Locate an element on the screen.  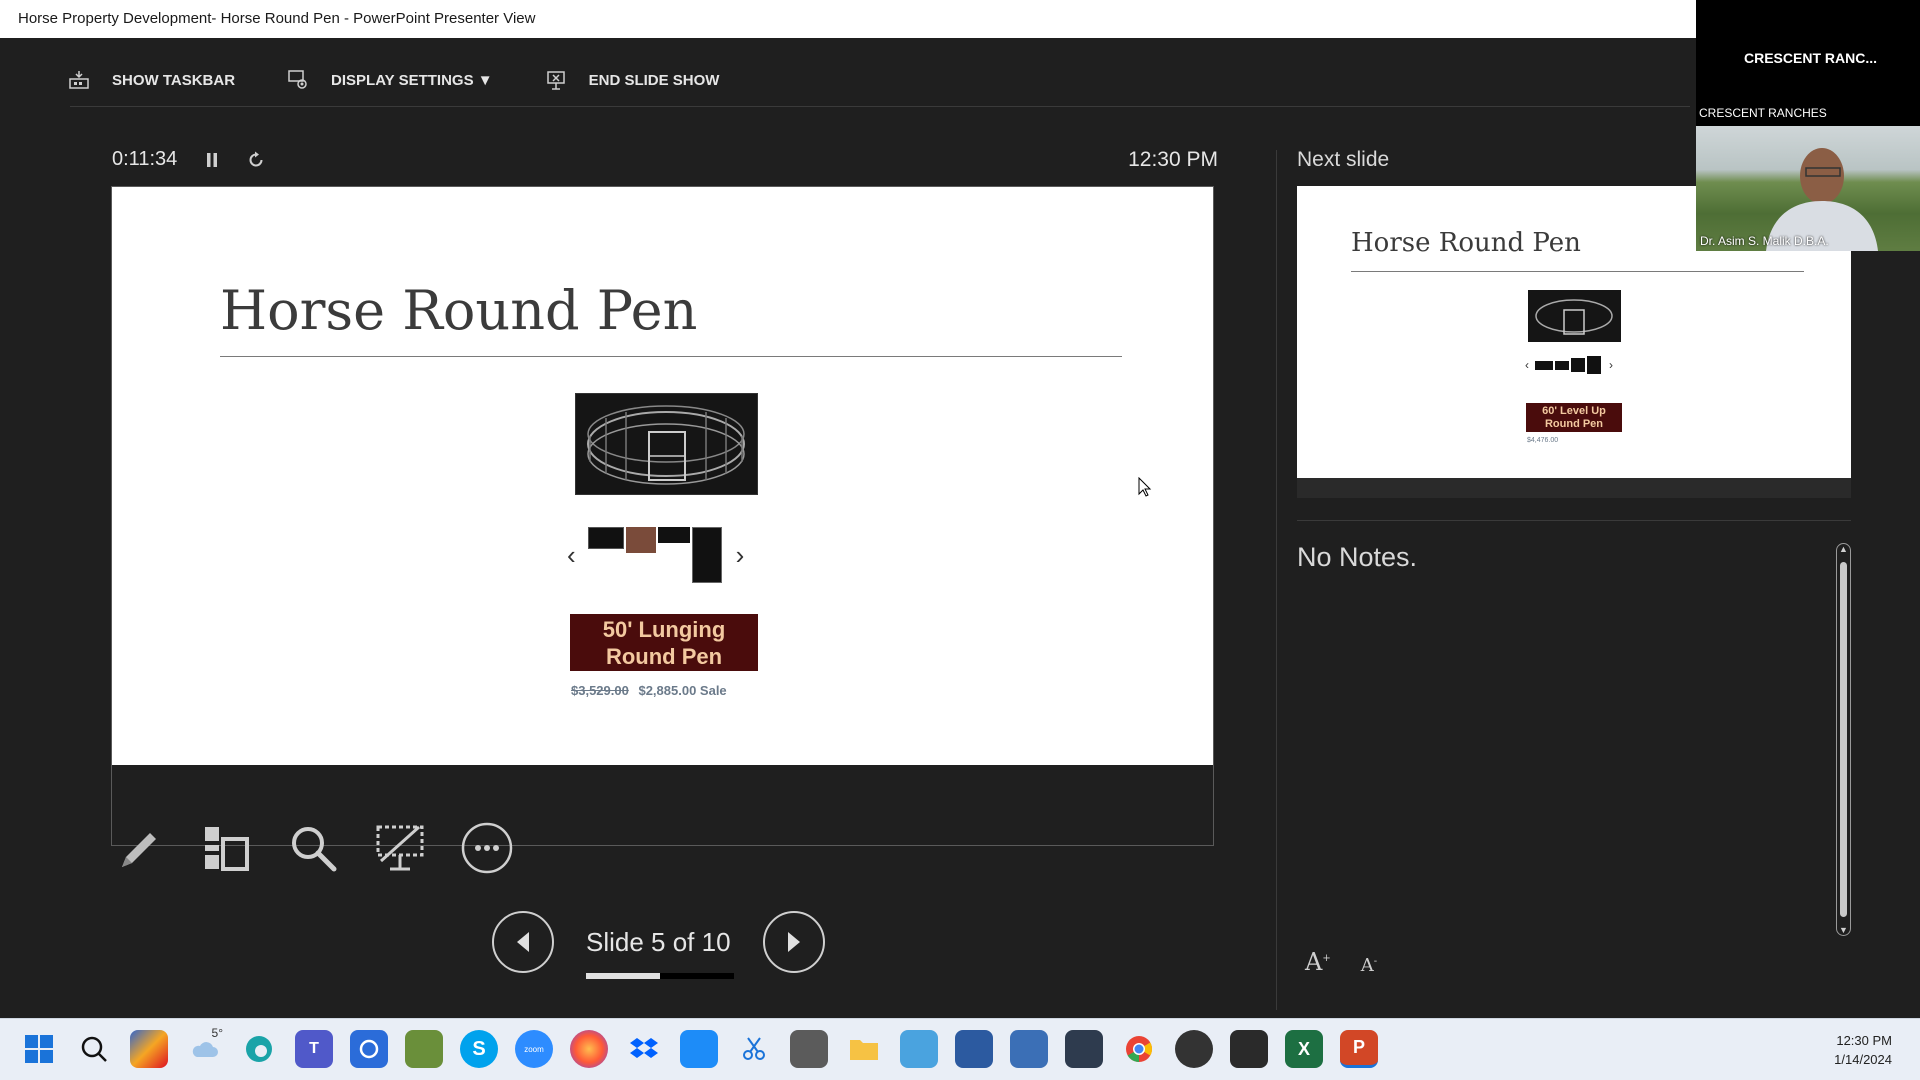
restart-timer-button is located at coordinates (256, 160).